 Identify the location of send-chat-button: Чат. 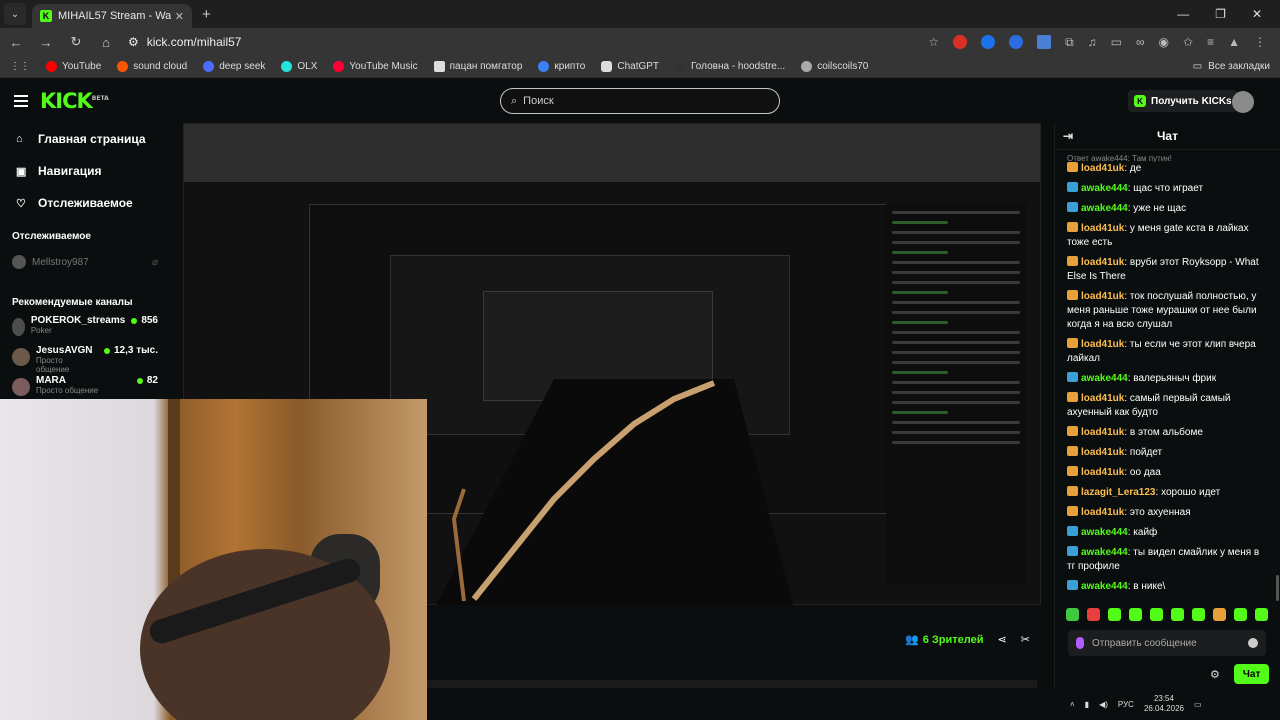
(1251, 674).